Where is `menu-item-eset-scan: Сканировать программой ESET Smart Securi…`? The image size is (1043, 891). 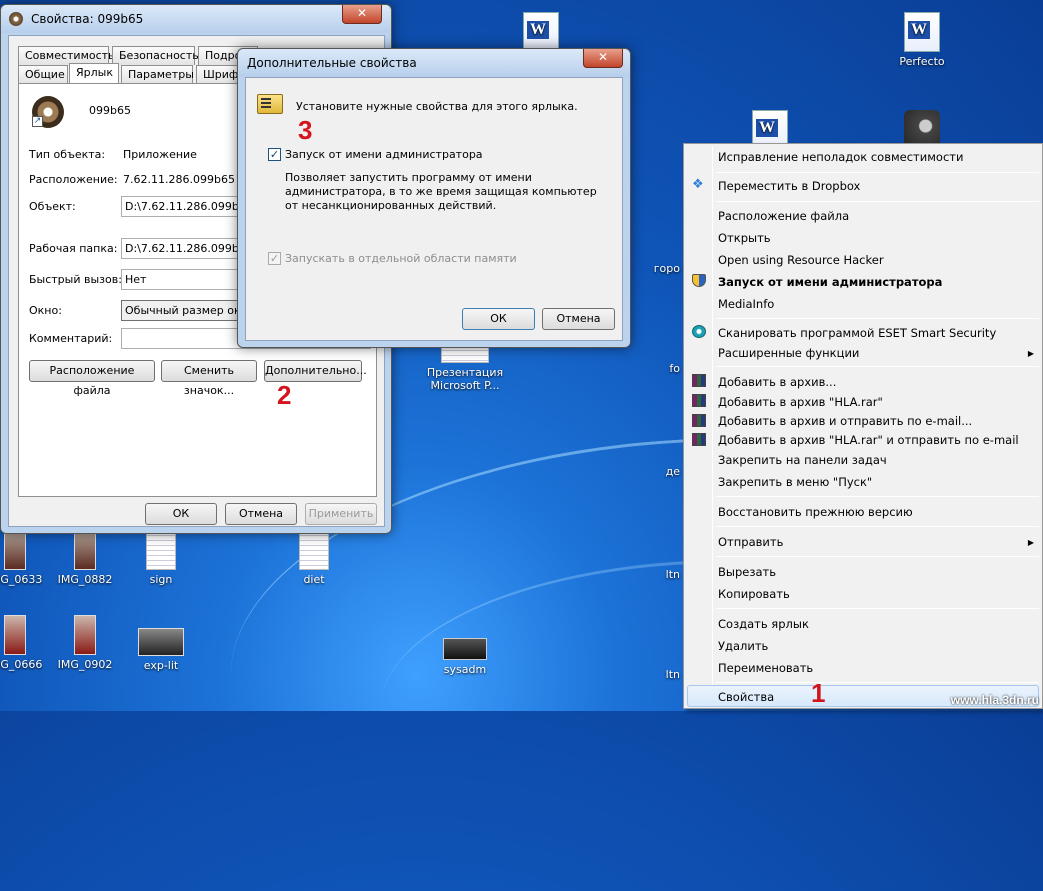
menu-item-eset-scan: Сканировать программой ESET Smart Securi… is located at coordinates (857, 333).